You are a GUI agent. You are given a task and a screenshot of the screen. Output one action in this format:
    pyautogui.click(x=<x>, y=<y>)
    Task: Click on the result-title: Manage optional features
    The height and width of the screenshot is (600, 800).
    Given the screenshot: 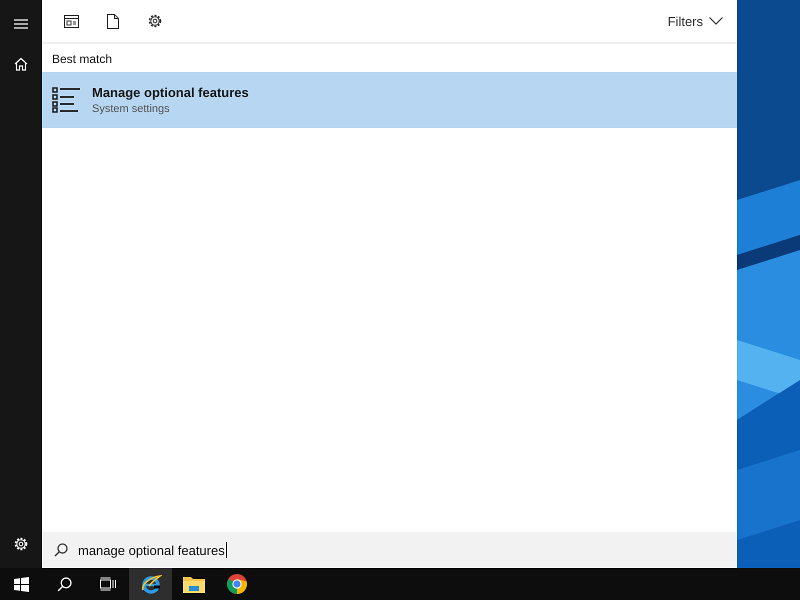 What is the action you would take?
    pyautogui.click(x=170, y=92)
    